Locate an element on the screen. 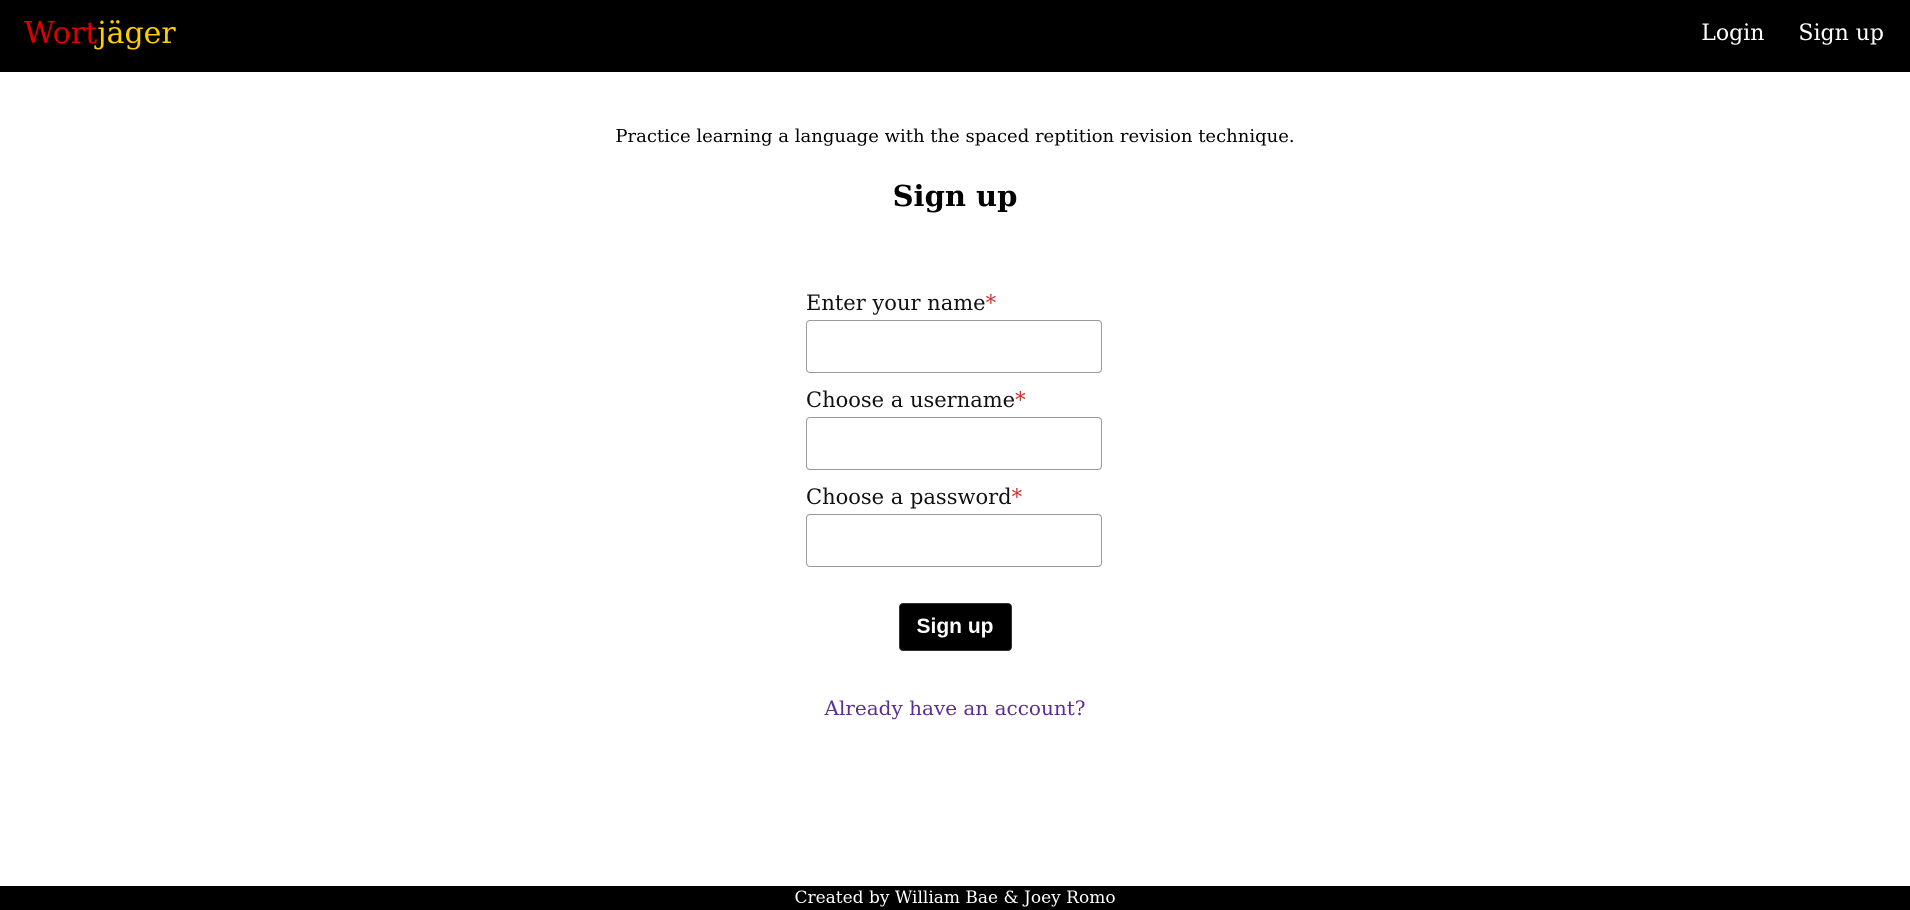  name-label-text: Enter your name is located at coordinates (896, 303).